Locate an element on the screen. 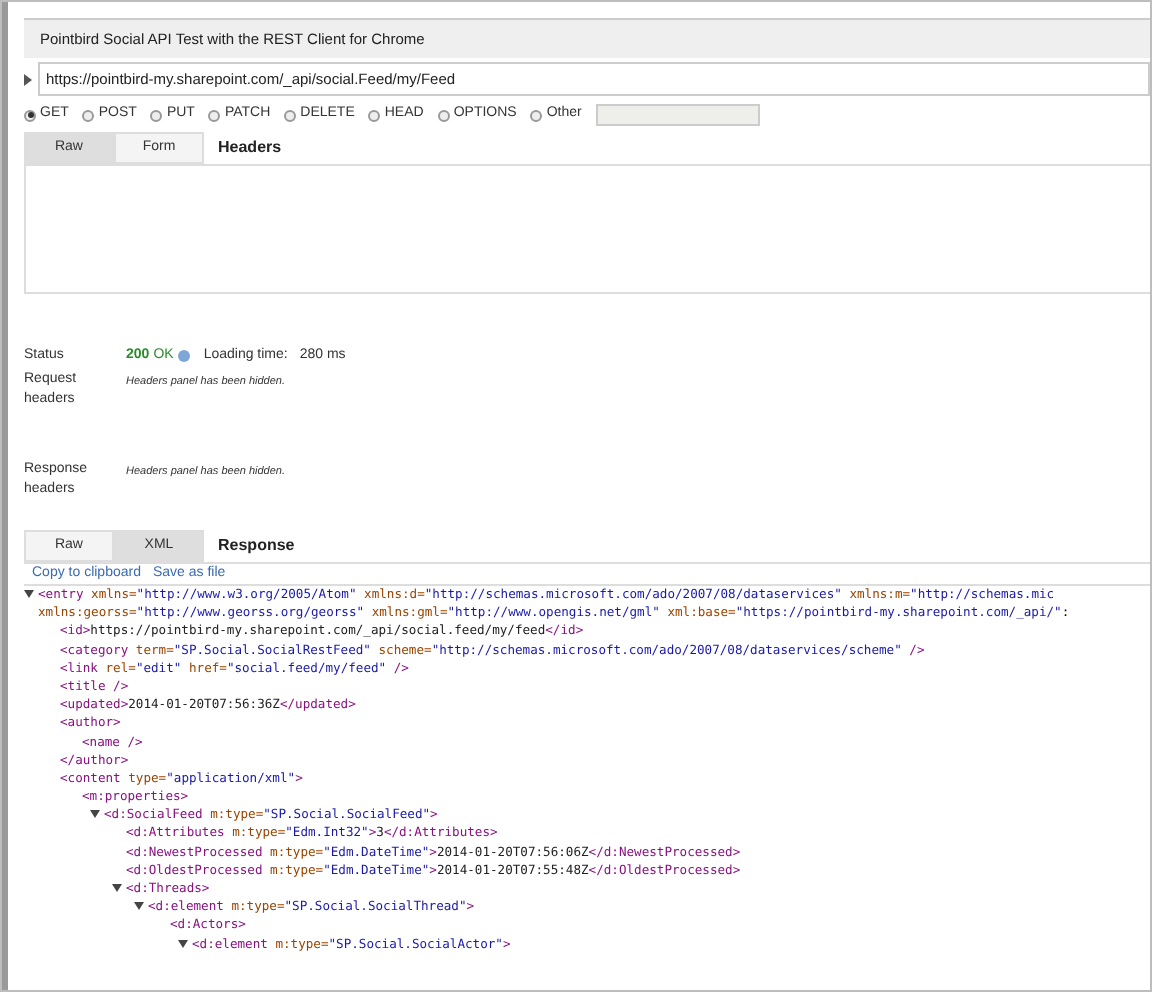 This screenshot has width=1152, height=992. section-heading: Response is located at coordinates (256, 546).